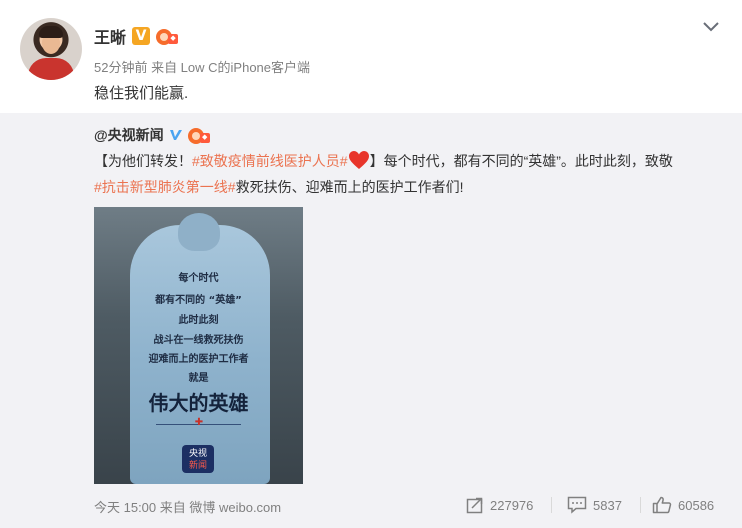 This screenshot has height=528, width=742. What do you see at coordinates (349, 187) in the screenshot?
I see `retweet-text-part: 救死扶伤、迎难而上的医护工作者们!` at bounding box center [349, 187].